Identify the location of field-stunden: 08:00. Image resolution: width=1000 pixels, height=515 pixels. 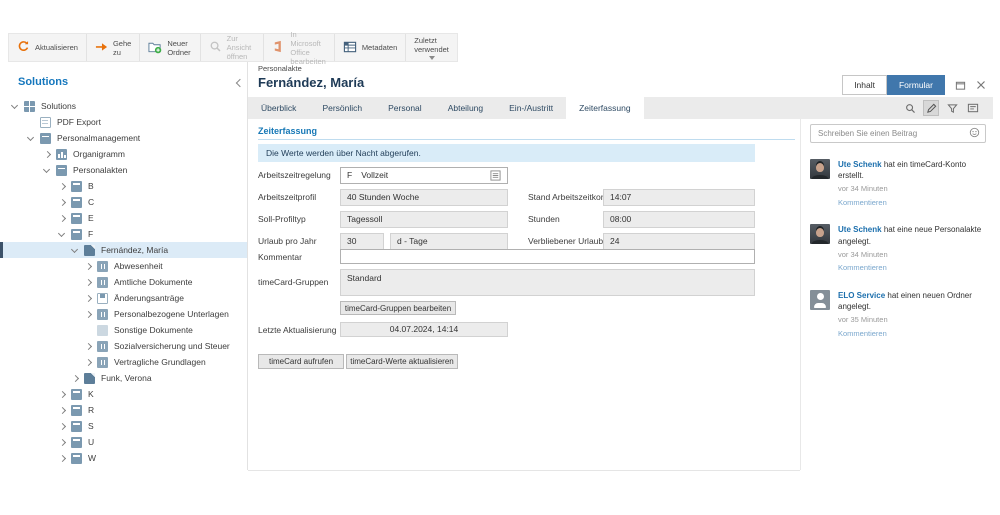
(679, 219).